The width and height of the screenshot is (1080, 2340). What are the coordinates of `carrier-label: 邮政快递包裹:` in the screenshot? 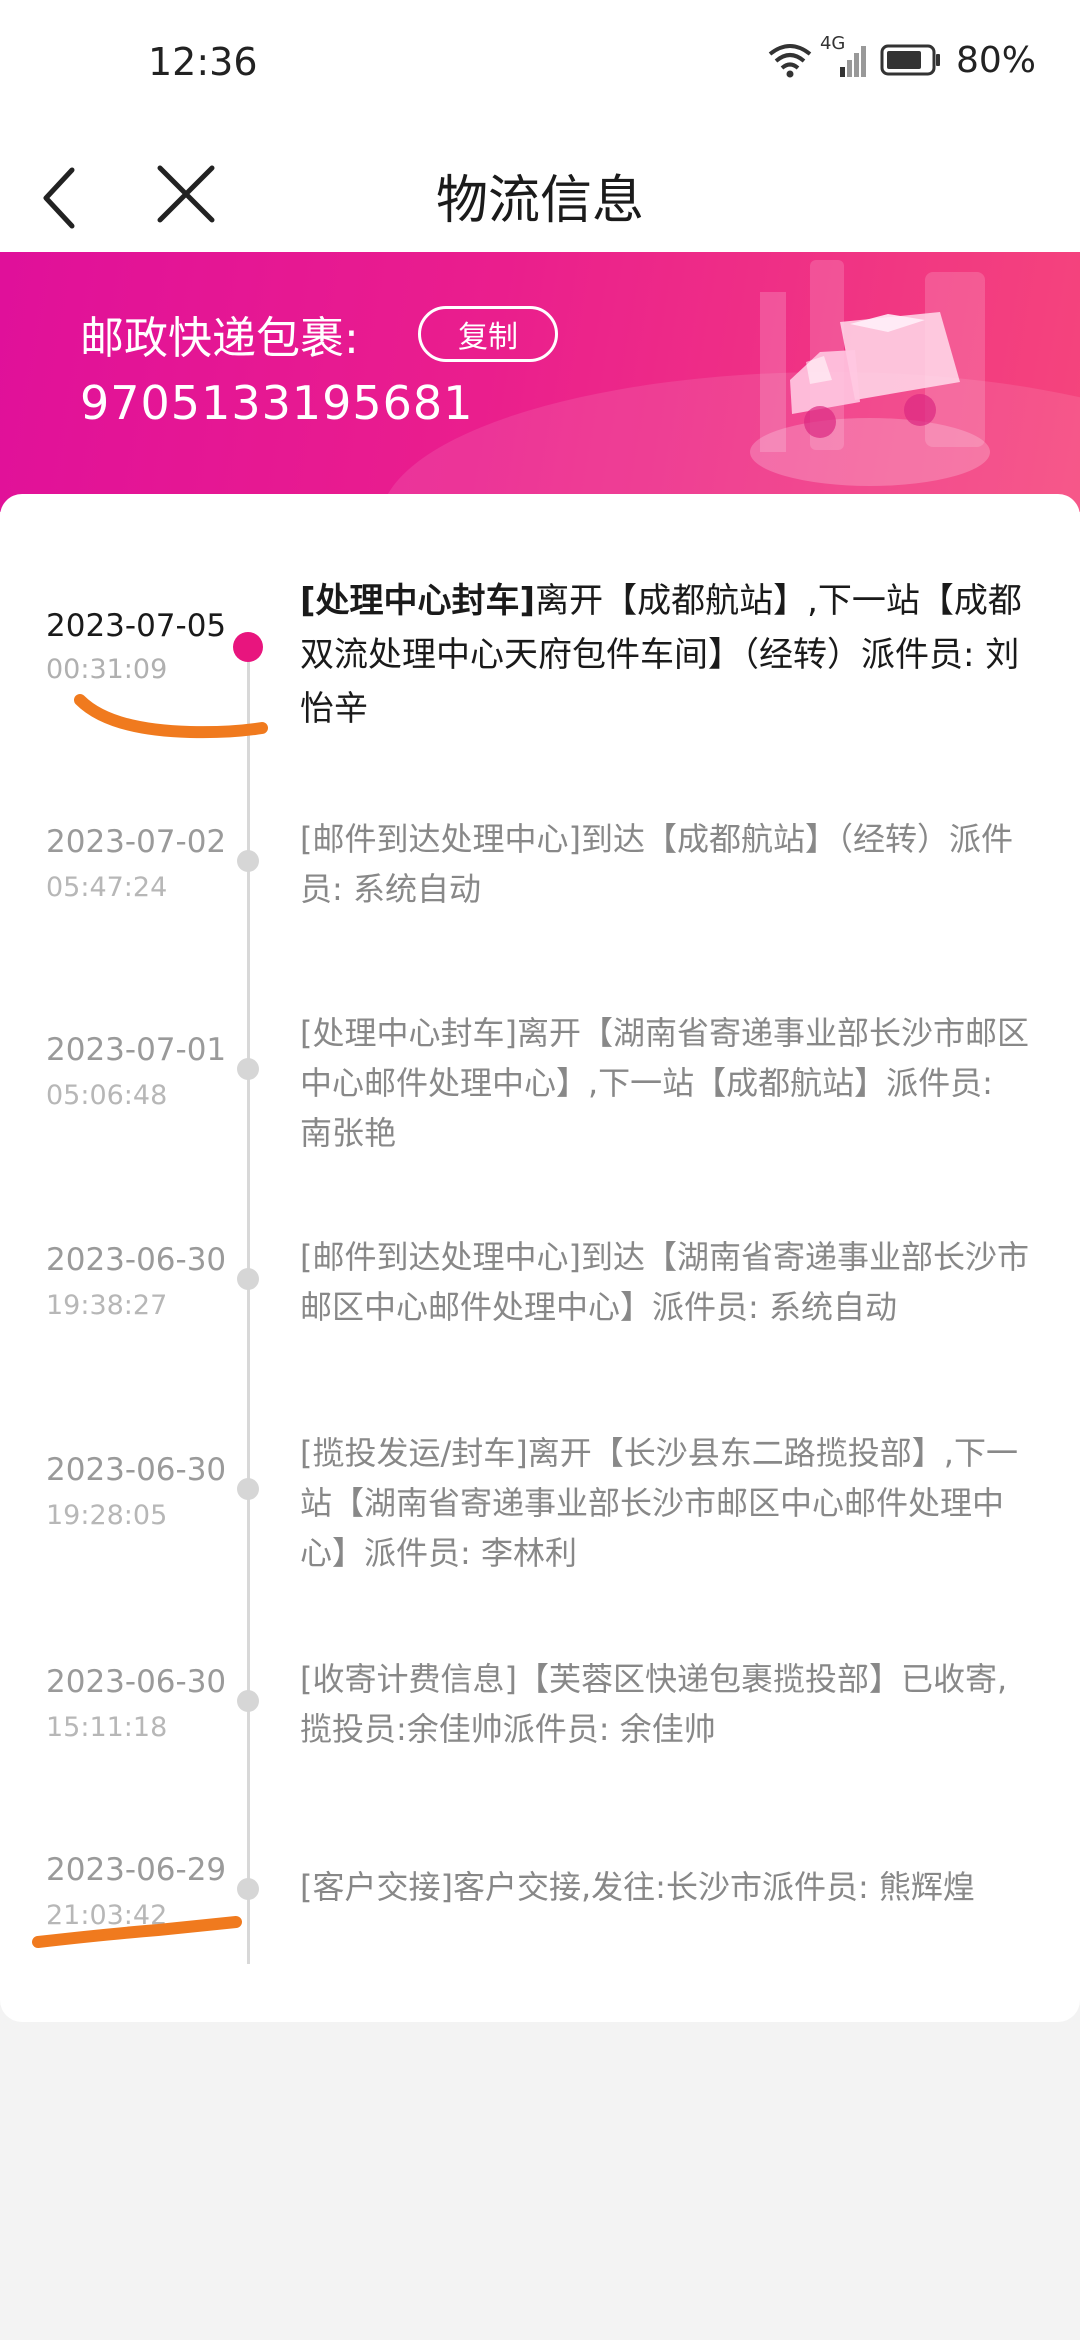 It's located at (219, 338).